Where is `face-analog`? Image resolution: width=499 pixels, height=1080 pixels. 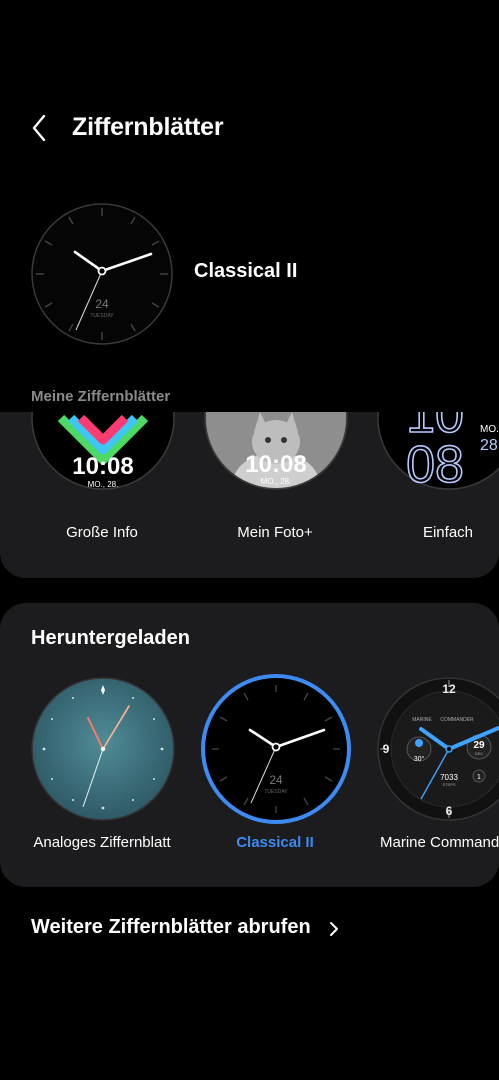 face-analog is located at coordinates (103, 749).